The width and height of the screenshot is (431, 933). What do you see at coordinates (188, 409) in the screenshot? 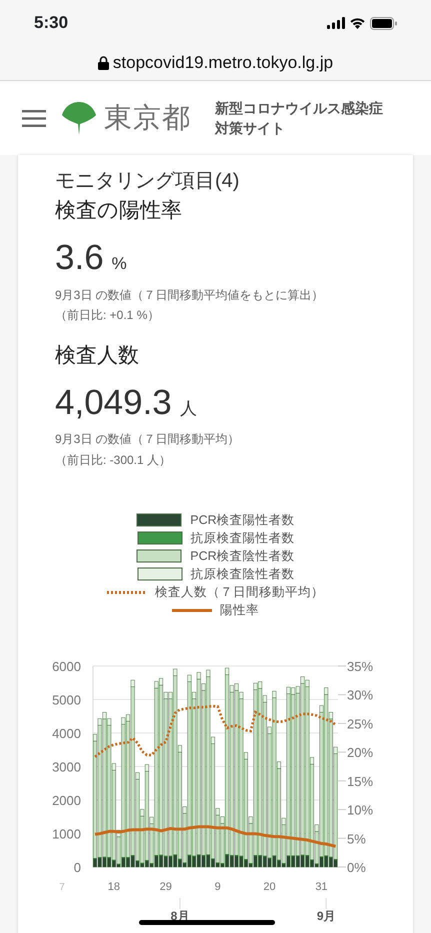
I see `metric-unit: 人` at bounding box center [188, 409].